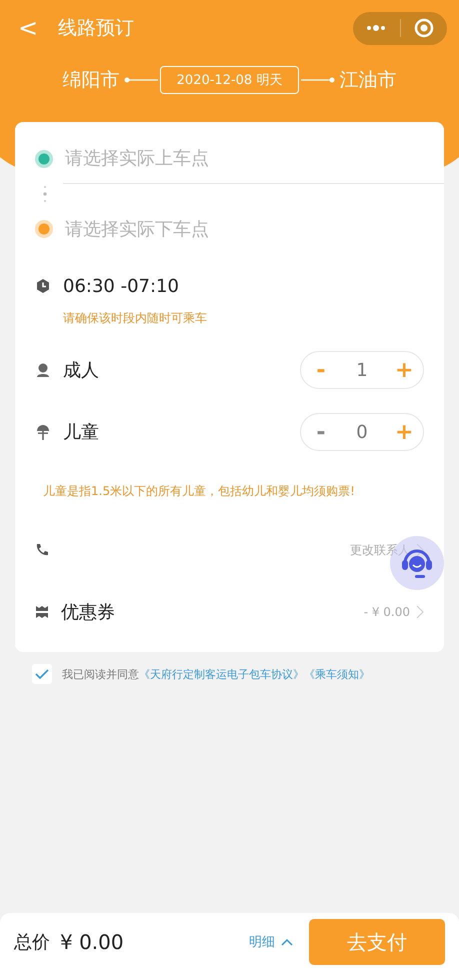 Image resolution: width=459 pixels, height=971 pixels. Describe the element at coordinates (287, 942) in the screenshot. I see `caret-up-icon` at that location.